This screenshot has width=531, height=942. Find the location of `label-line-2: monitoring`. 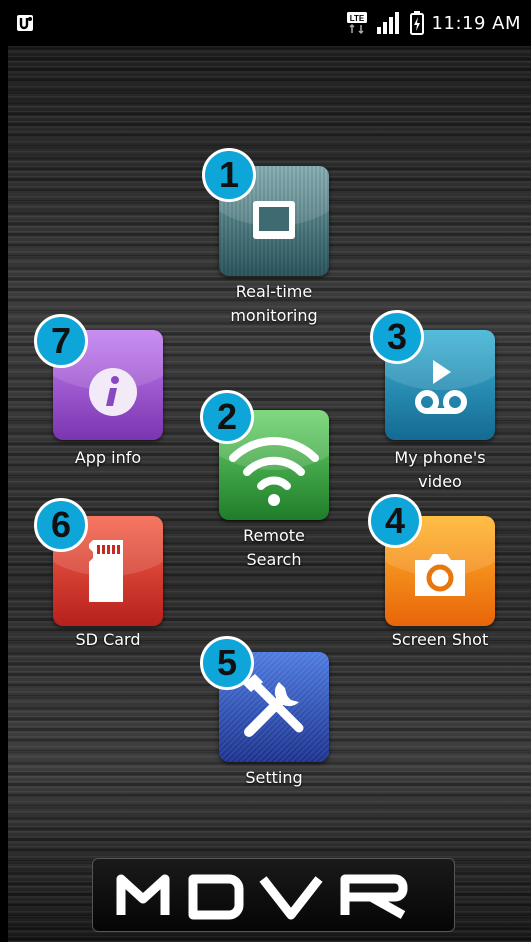

label-line-2: monitoring is located at coordinates (274, 315).